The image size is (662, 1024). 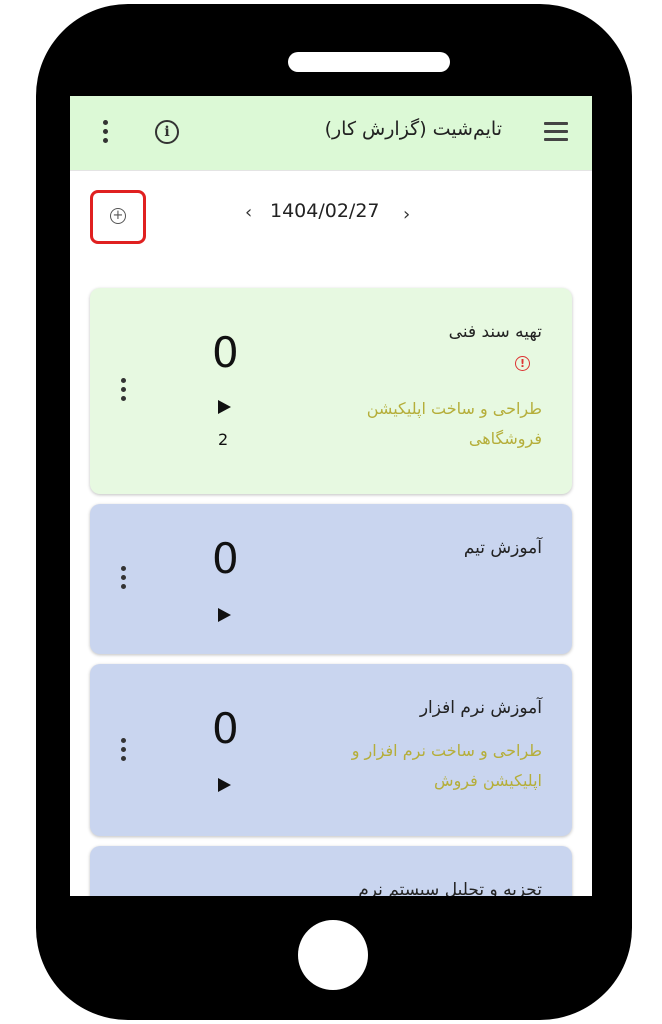 I want to click on task-project: طراحی و ساخت اپلیکیشن فروشگاهی, so click(x=454, y=423).